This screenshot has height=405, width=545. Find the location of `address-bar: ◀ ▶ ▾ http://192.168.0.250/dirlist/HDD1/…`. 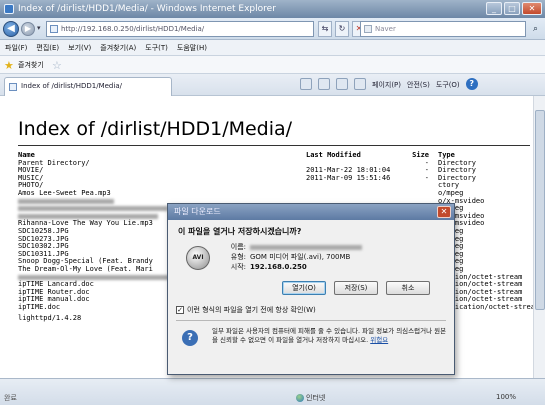

address-bar: ◀ ▶ ▾ http://192.168.0.250/dirlist/HDD1/… is located at coordinates (272, 29).